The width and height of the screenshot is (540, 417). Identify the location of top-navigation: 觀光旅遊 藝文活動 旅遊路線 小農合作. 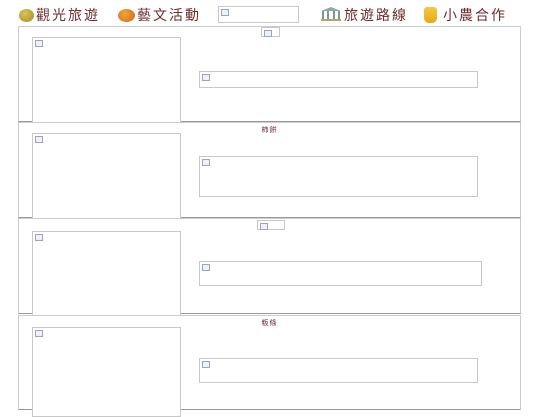
(270, 14).